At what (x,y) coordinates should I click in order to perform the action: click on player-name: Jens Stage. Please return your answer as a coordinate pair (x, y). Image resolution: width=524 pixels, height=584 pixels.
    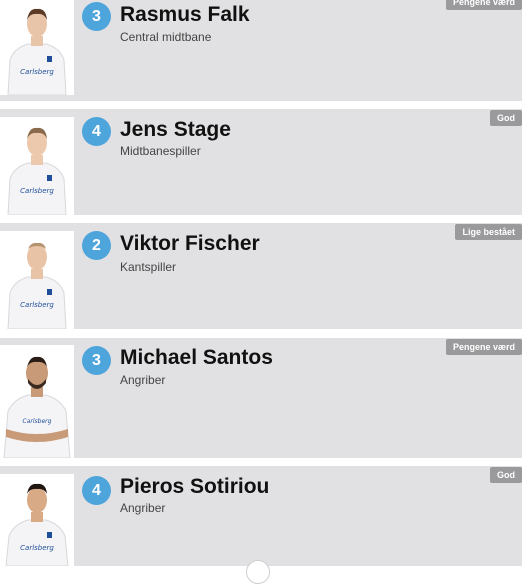
    Looking at the image, I should click on (175, 129).